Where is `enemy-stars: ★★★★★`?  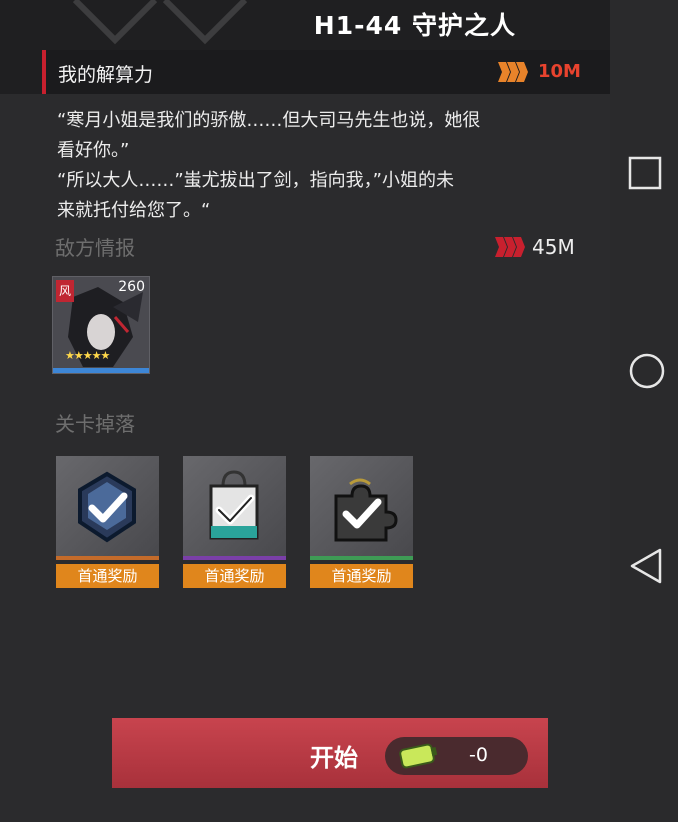 enemy-stars: ★★★★★ is located at coordinates (87, 355).